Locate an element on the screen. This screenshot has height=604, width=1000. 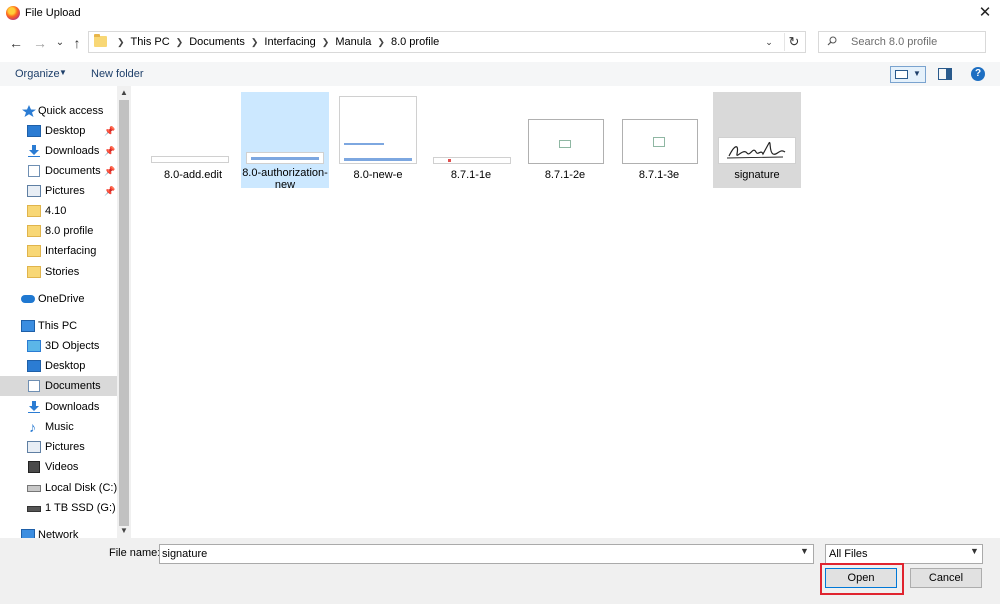
sidebar-item-onedrive: OneDrive is located at coordinates (58, 299).